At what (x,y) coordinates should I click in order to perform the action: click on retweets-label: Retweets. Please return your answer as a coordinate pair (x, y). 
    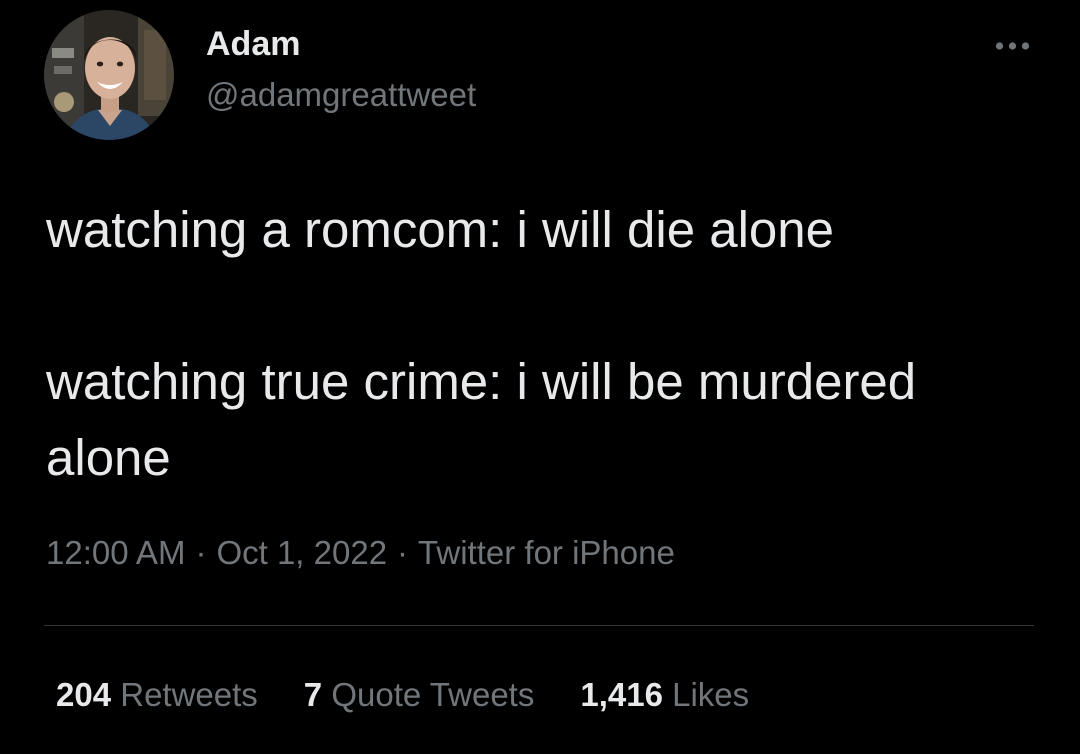
    Looking at the image, I should click on (189, 694).